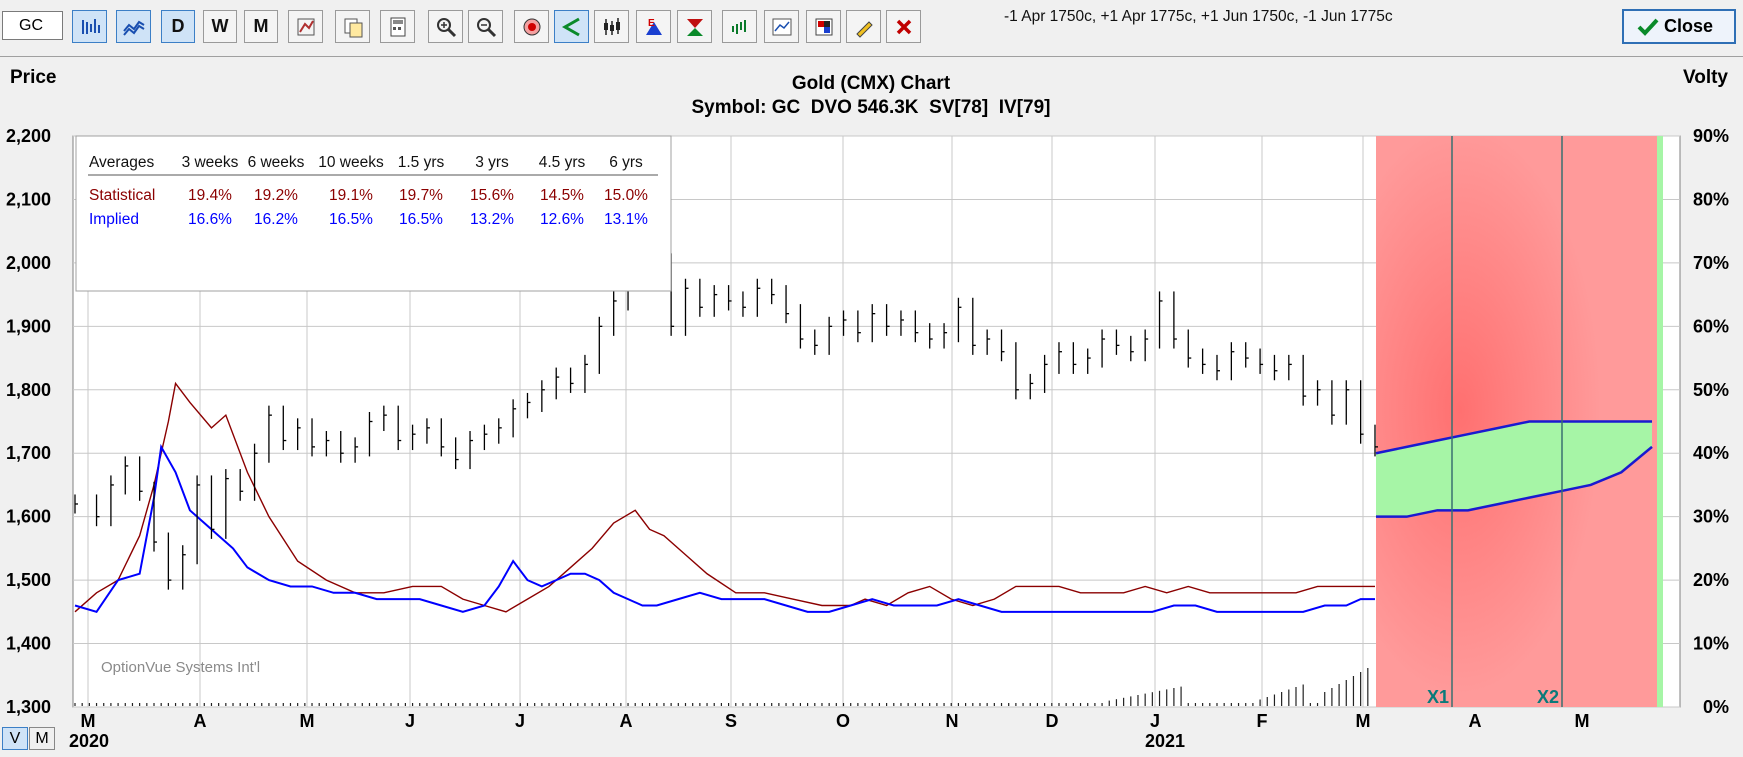 The image size is (1743, 757). Describe the element at coordinates (276, 162) in the screenshot. I see `averages-header-cell: 6 weeks` at that location.